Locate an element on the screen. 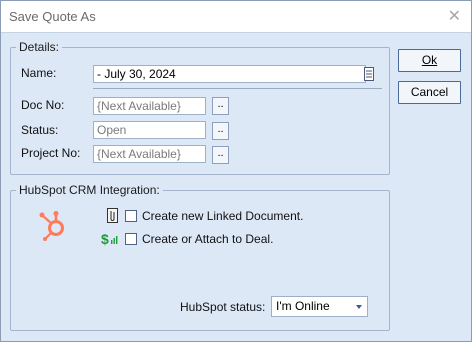 This screenshot has width=472, height=342. hubspot-status-select: I'm Online is located at coordinates (319, 306).